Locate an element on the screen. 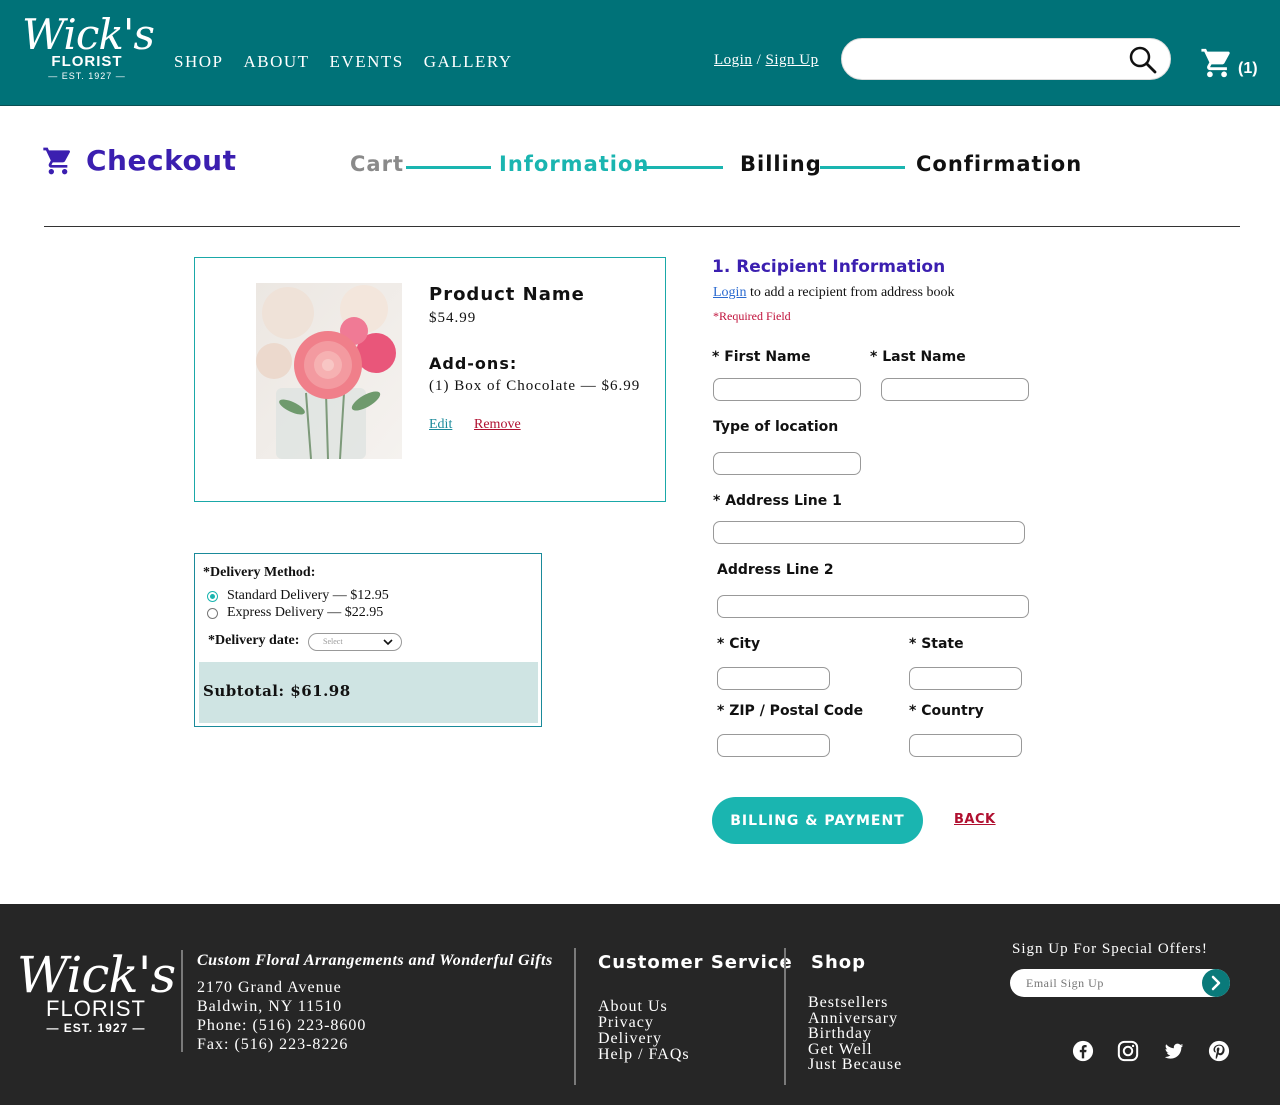  footer-link-just-because: Just Because is located at coordinates (855, 1065).